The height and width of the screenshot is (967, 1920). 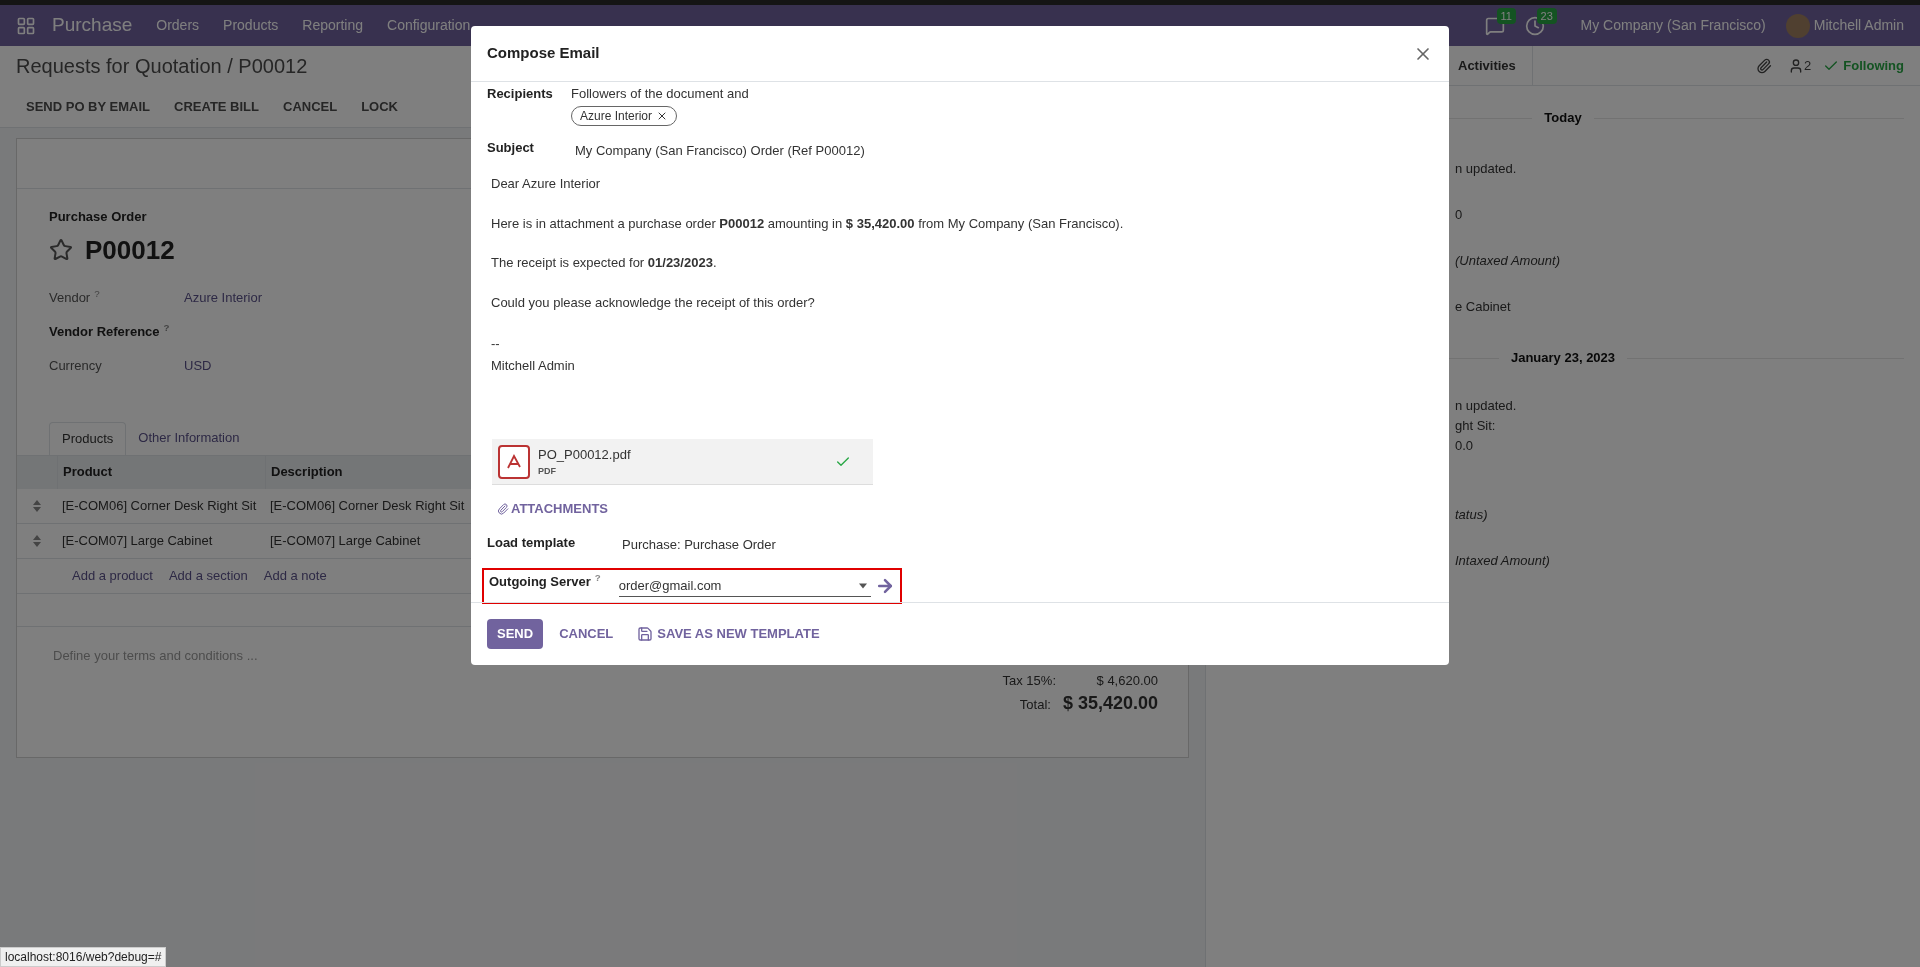 I want to click on dialog-title: Compose Email, so click(x=543, y=53).